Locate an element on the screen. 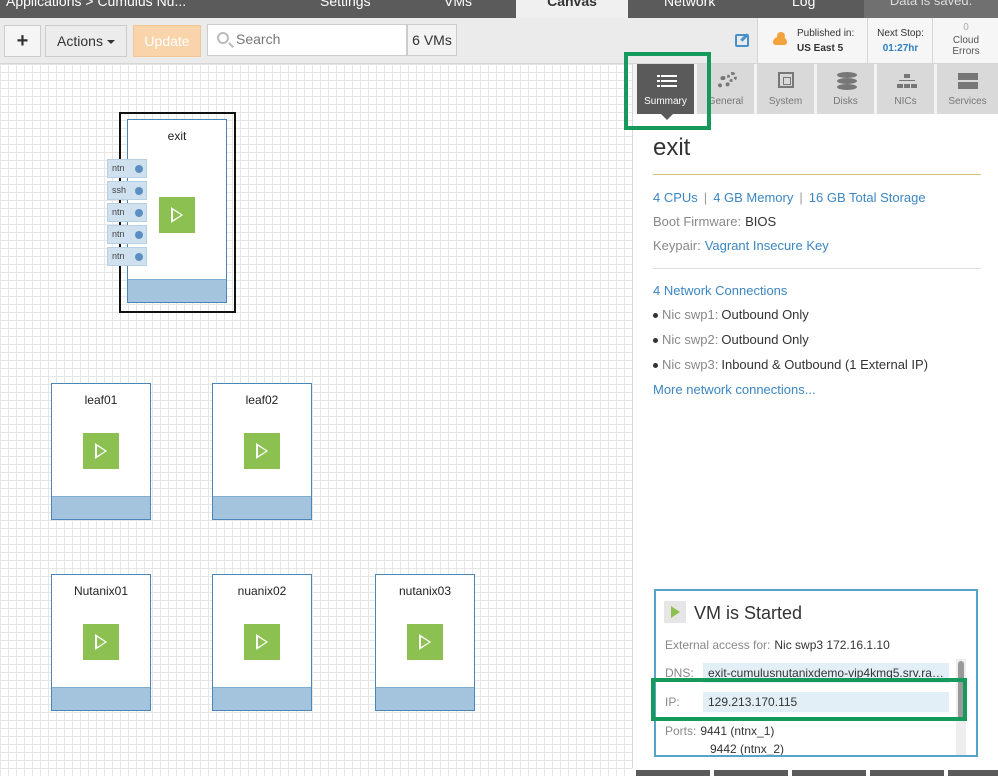 Image resolution: width=998 pixels, height=776 pixels. next-stop-panel: Next Stop: 01:27hr is located at coordinates (899, 40).